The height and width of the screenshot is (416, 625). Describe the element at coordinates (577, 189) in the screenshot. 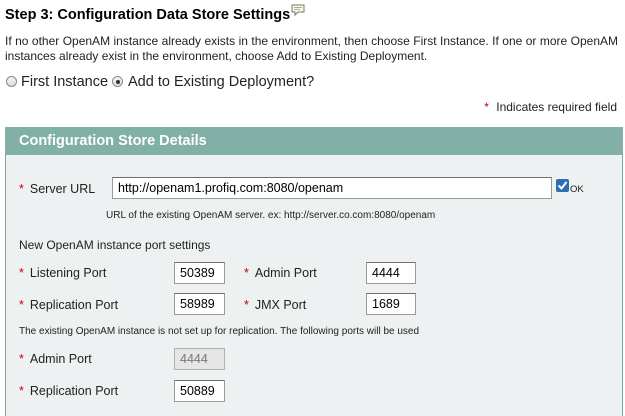

I see `url-ok-status: OK` at that location.